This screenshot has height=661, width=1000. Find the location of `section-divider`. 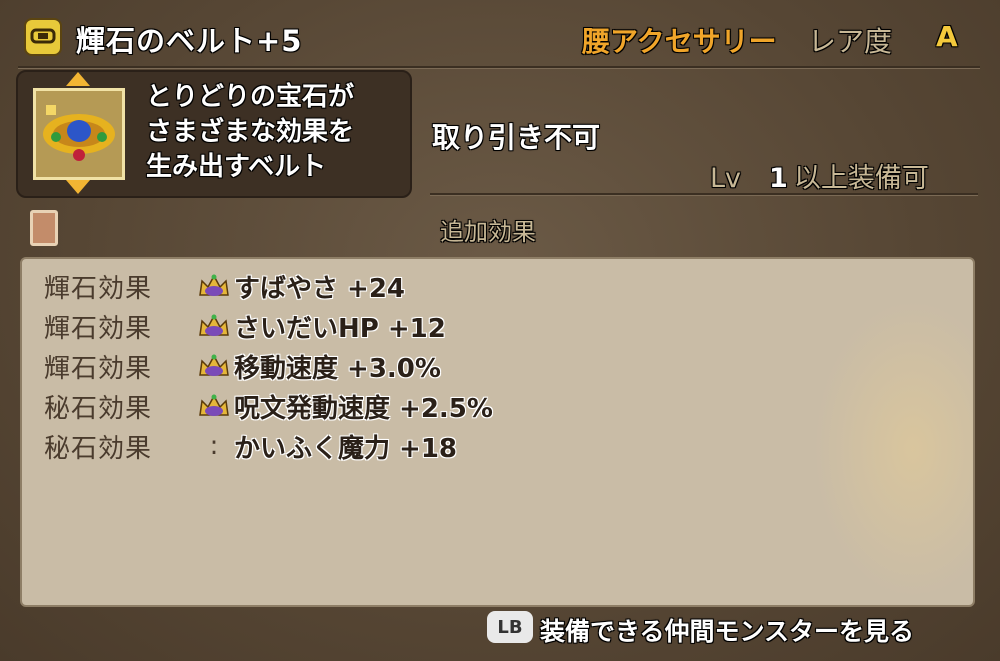

section-divider is located at coordinates (704, 194).